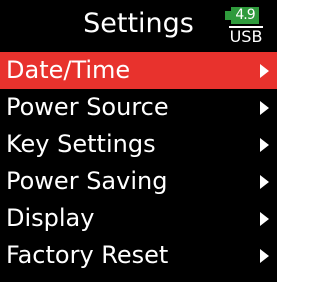 The height and width of the screenshot is (282, 320). I want to click on menu-item-power-source: Power Source, so click(138, 107).